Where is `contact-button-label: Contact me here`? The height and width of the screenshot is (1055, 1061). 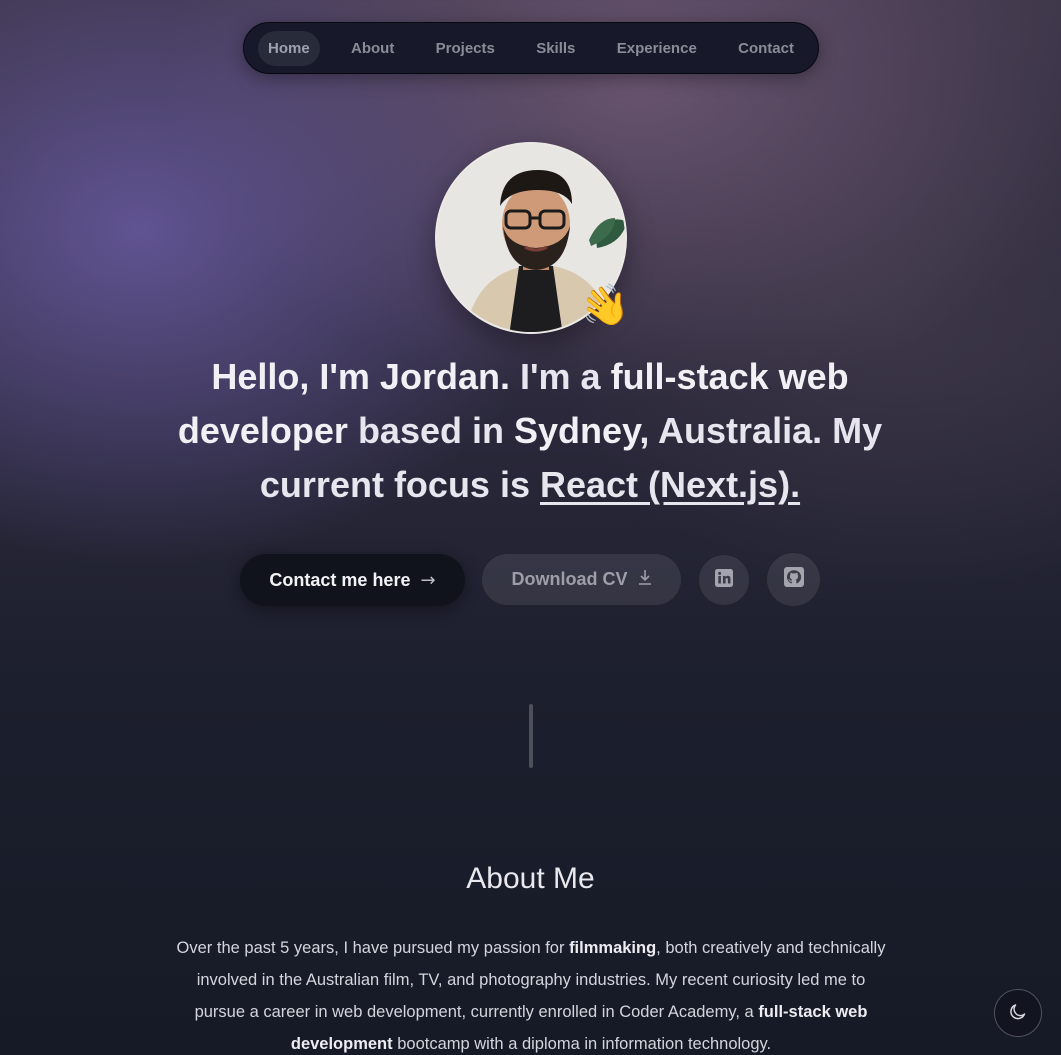
contact-button-label: Contact me here is located at coordinates (340, 579).